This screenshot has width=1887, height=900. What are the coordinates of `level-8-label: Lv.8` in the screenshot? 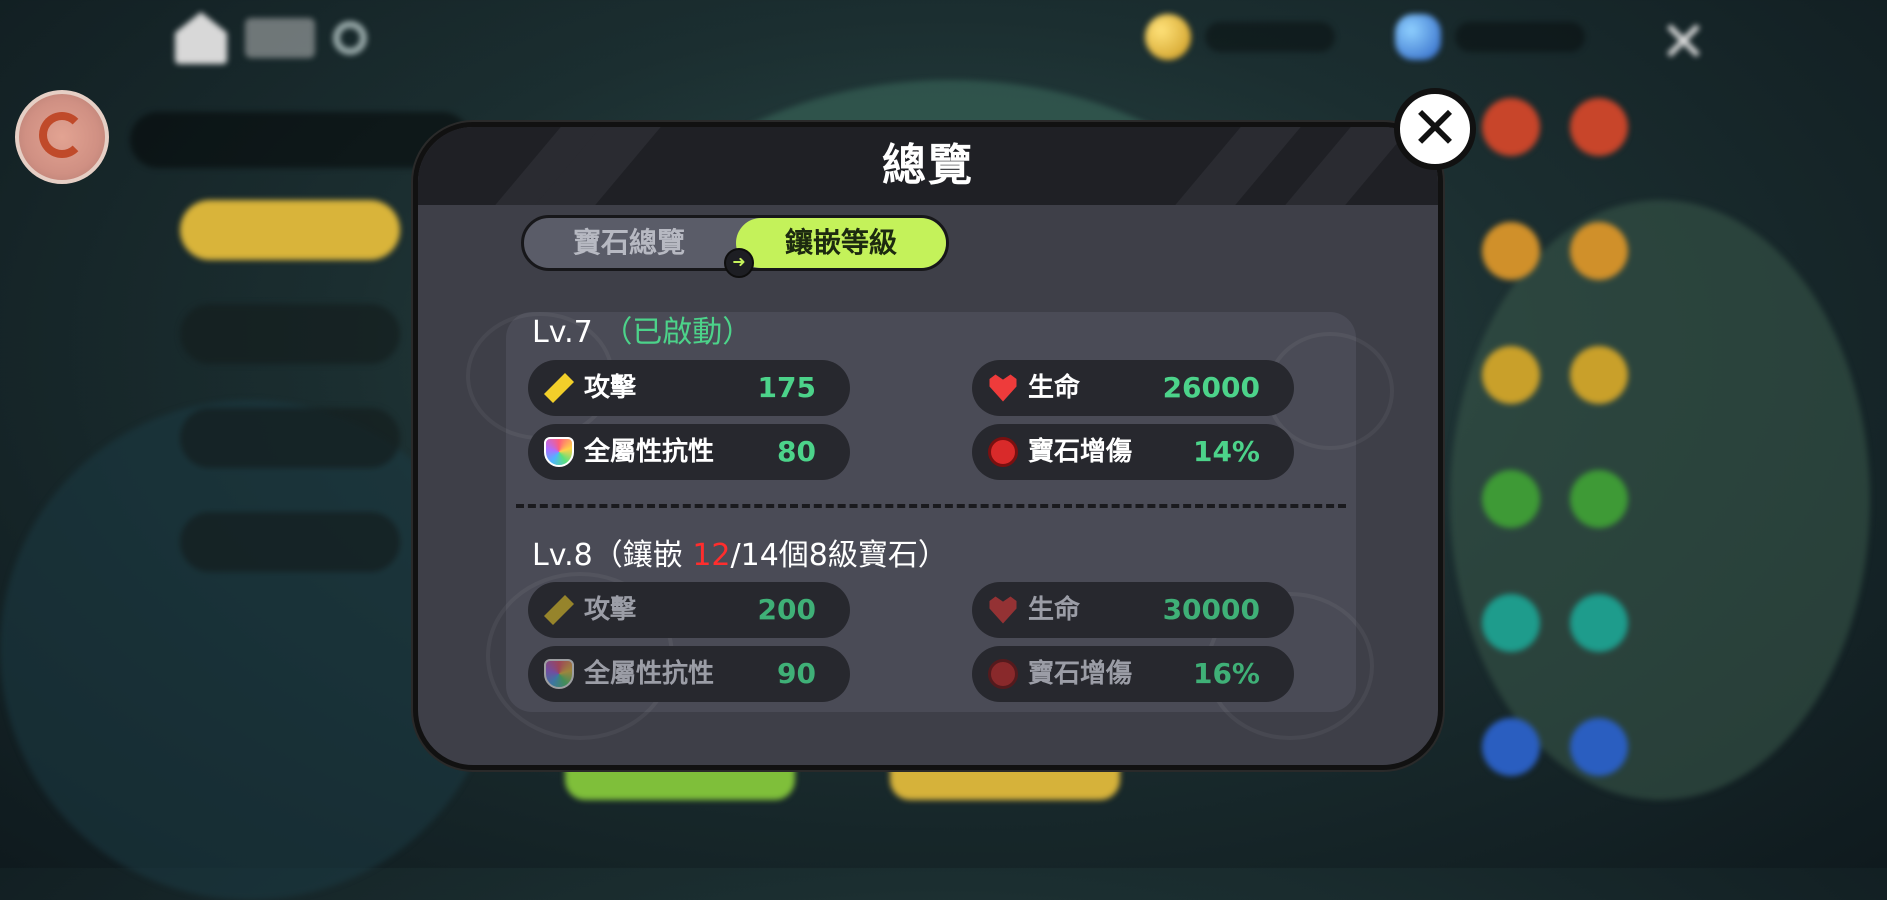 It's located at (562, 555).